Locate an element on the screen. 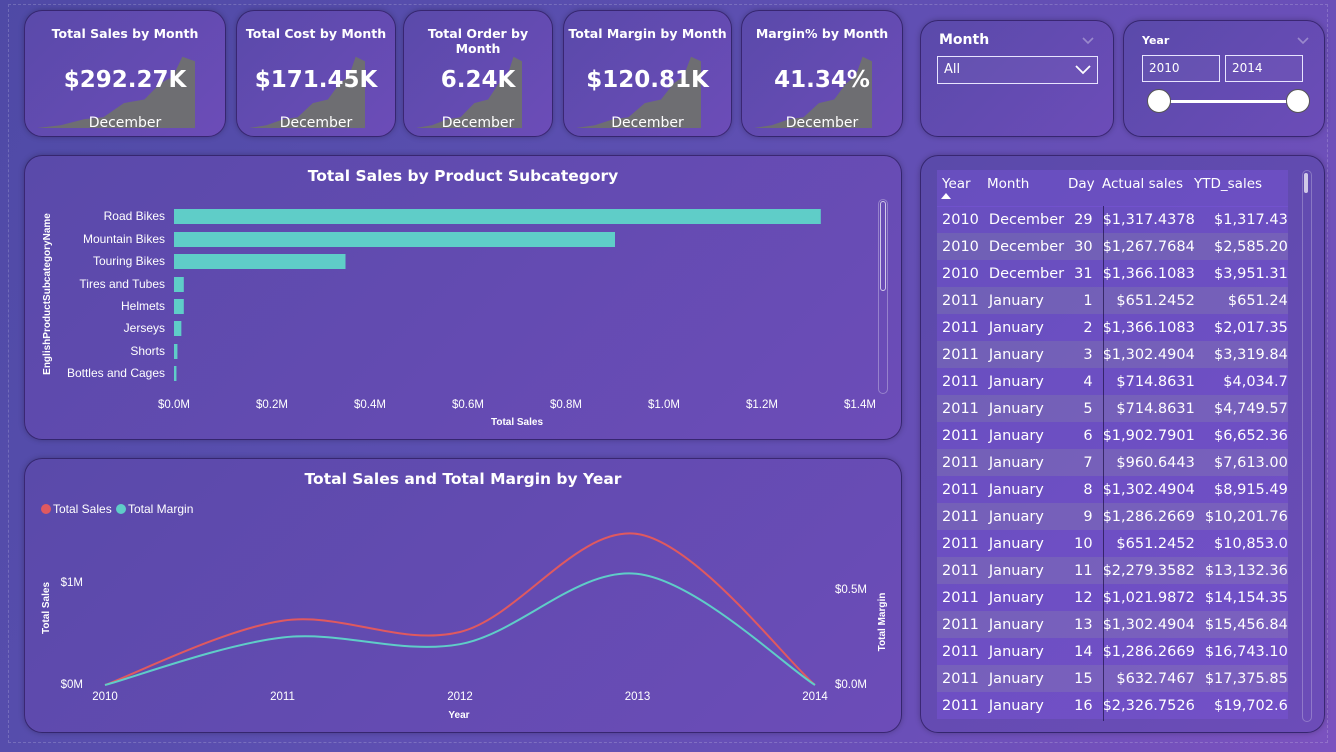 The image size is (1336, 752). bar-category-label: Jerseys is located at coordinates (144, 328).